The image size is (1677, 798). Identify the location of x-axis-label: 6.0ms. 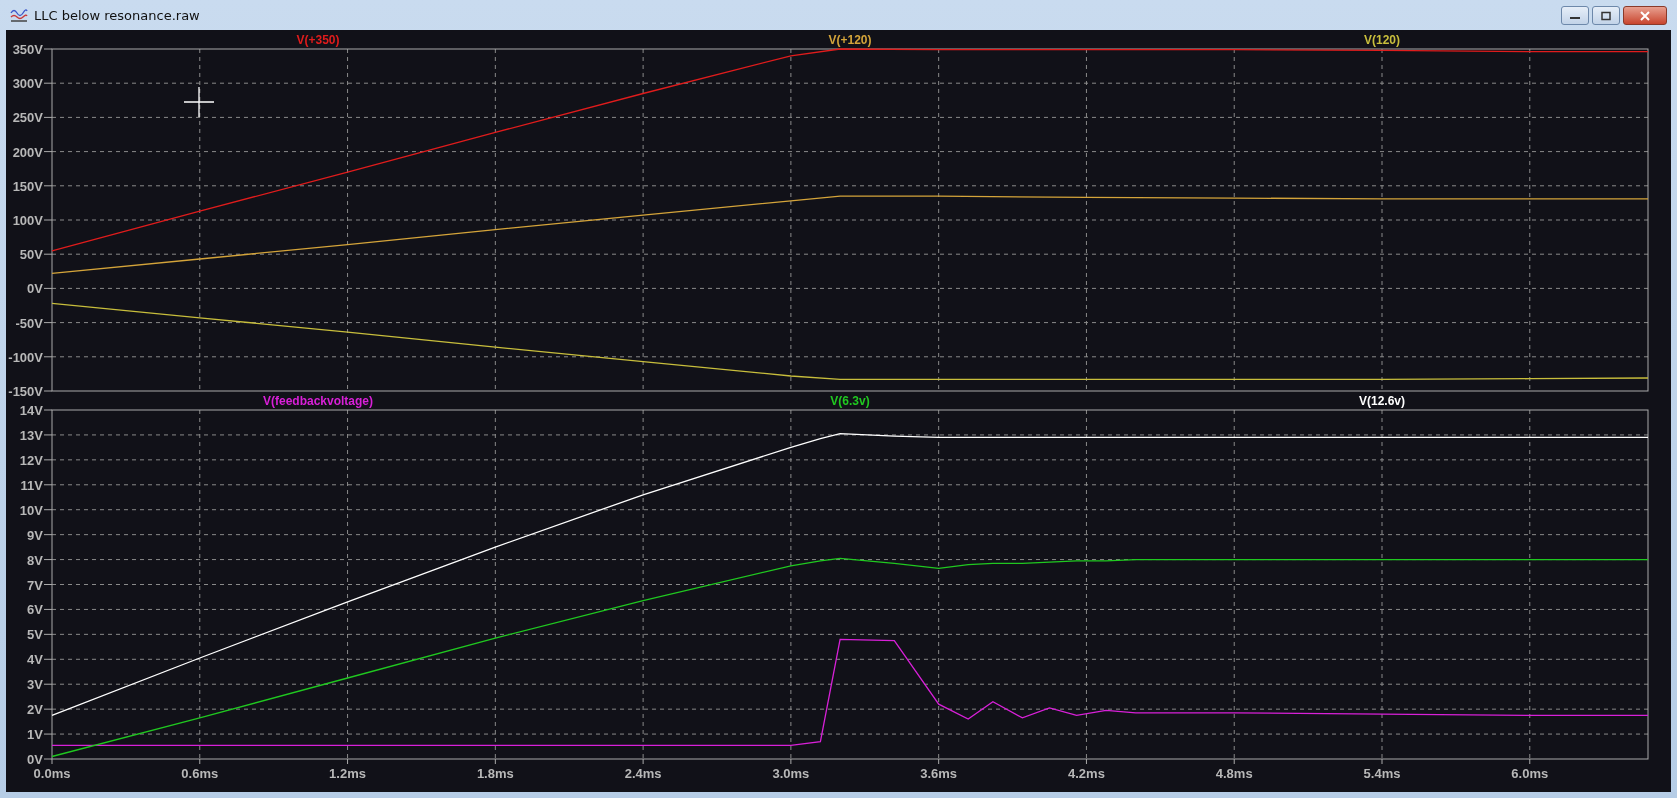
(1530, 773).